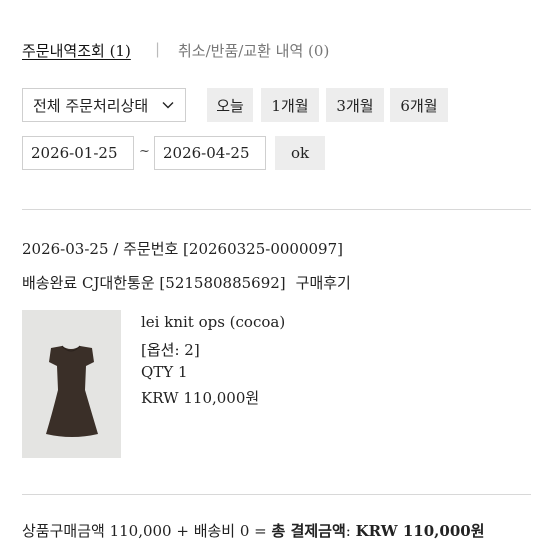 This screenshot has width=553, height=553. What do you see at coordinates (230, 105) in the screenshot?
I see `period-today-button: 오늘` at bounding box center [230, 105].